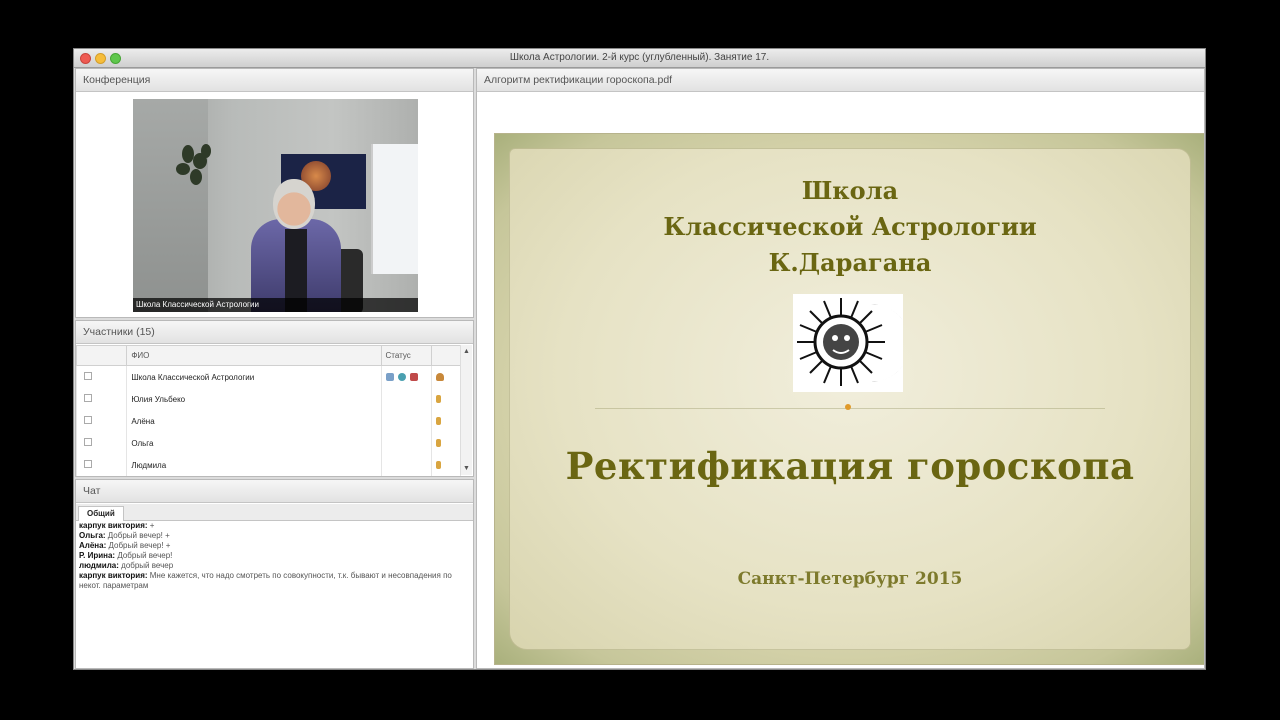  What do you see at coordinates (413, 377) in the screenshot?
I see `presenter-icon` at bounding box center [413, 377].